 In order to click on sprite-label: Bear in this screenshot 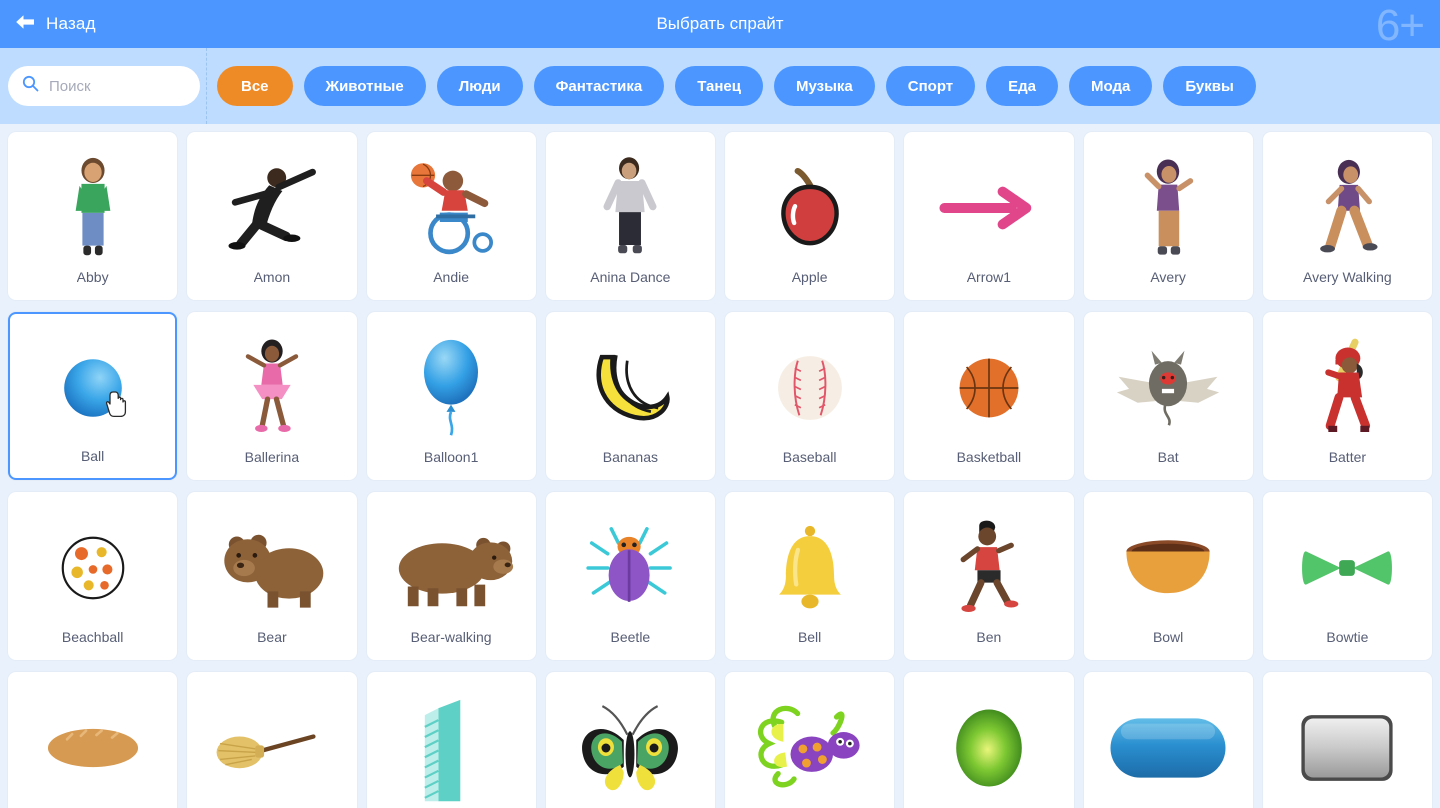, I will do `click(272, 637)`.